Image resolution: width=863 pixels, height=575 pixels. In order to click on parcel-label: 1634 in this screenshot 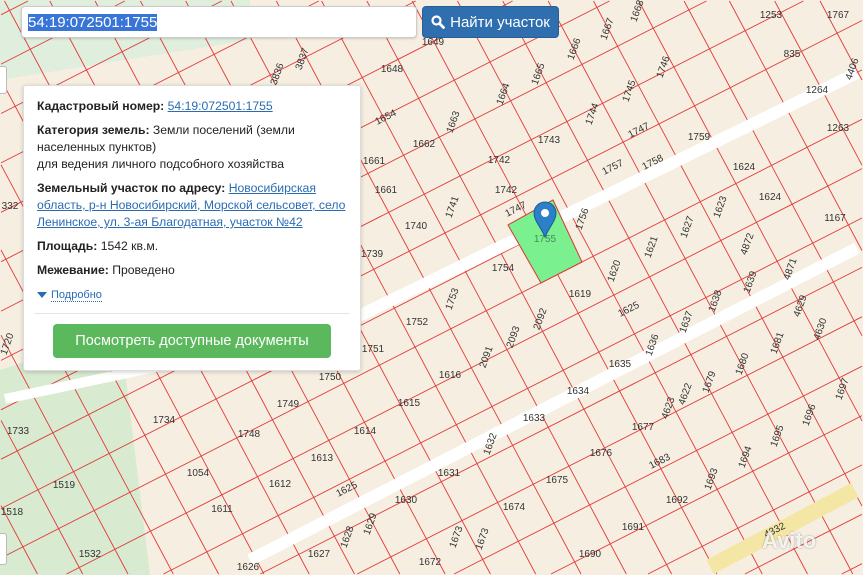, I will do `click(578, 391)`.